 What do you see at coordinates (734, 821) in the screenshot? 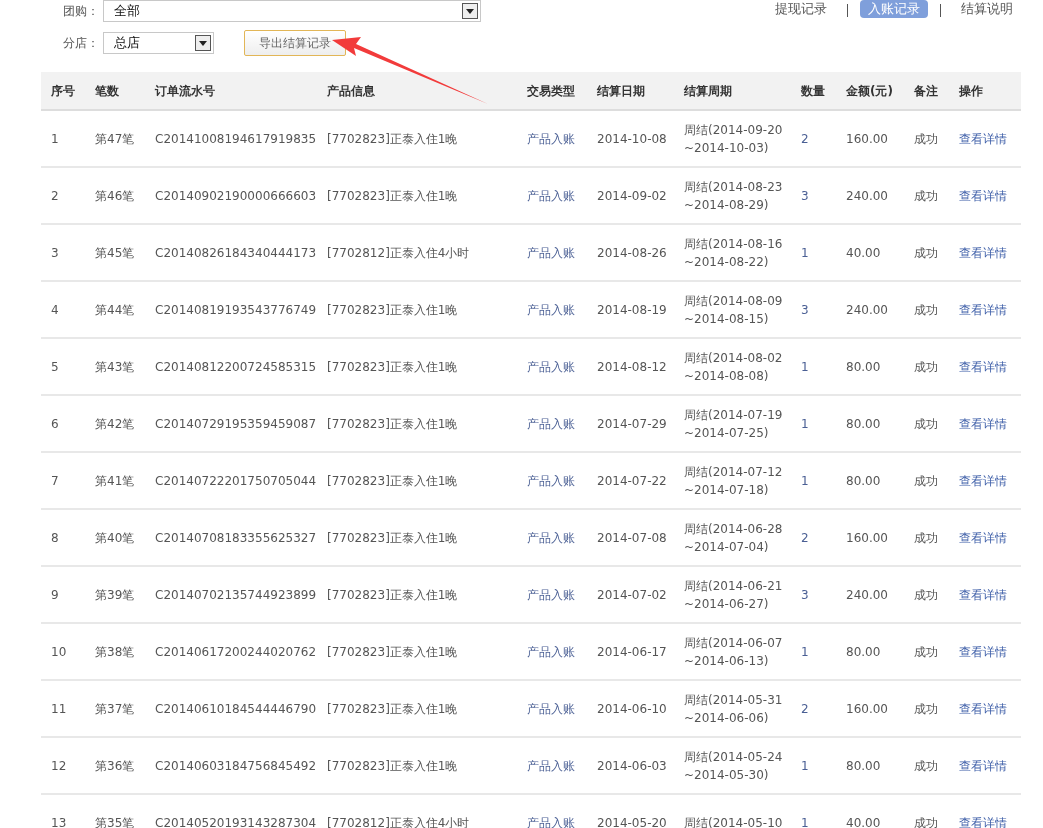
I see `table-cell-text: 周结(2014-05-10` at bounding box center [734, 821].